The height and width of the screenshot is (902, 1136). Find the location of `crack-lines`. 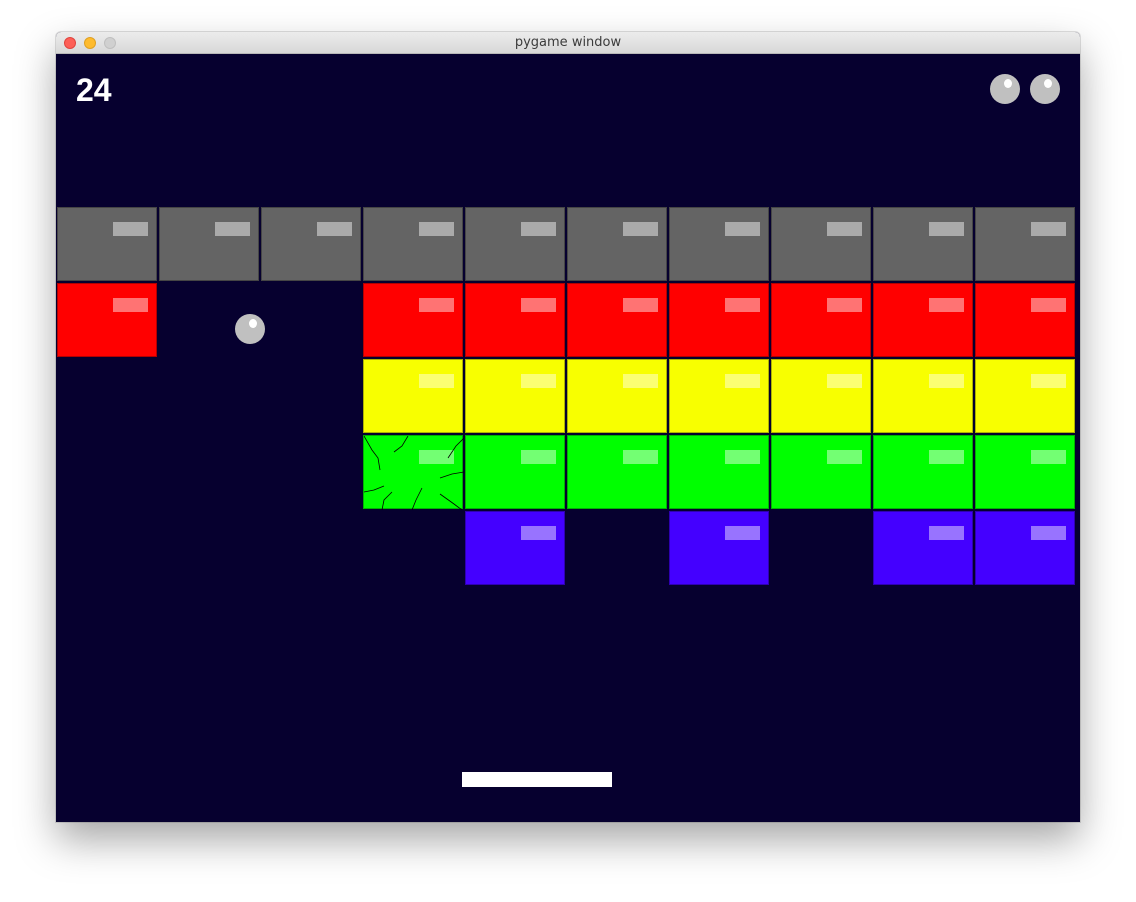

crack-lines is located at coordinates (414, 473).